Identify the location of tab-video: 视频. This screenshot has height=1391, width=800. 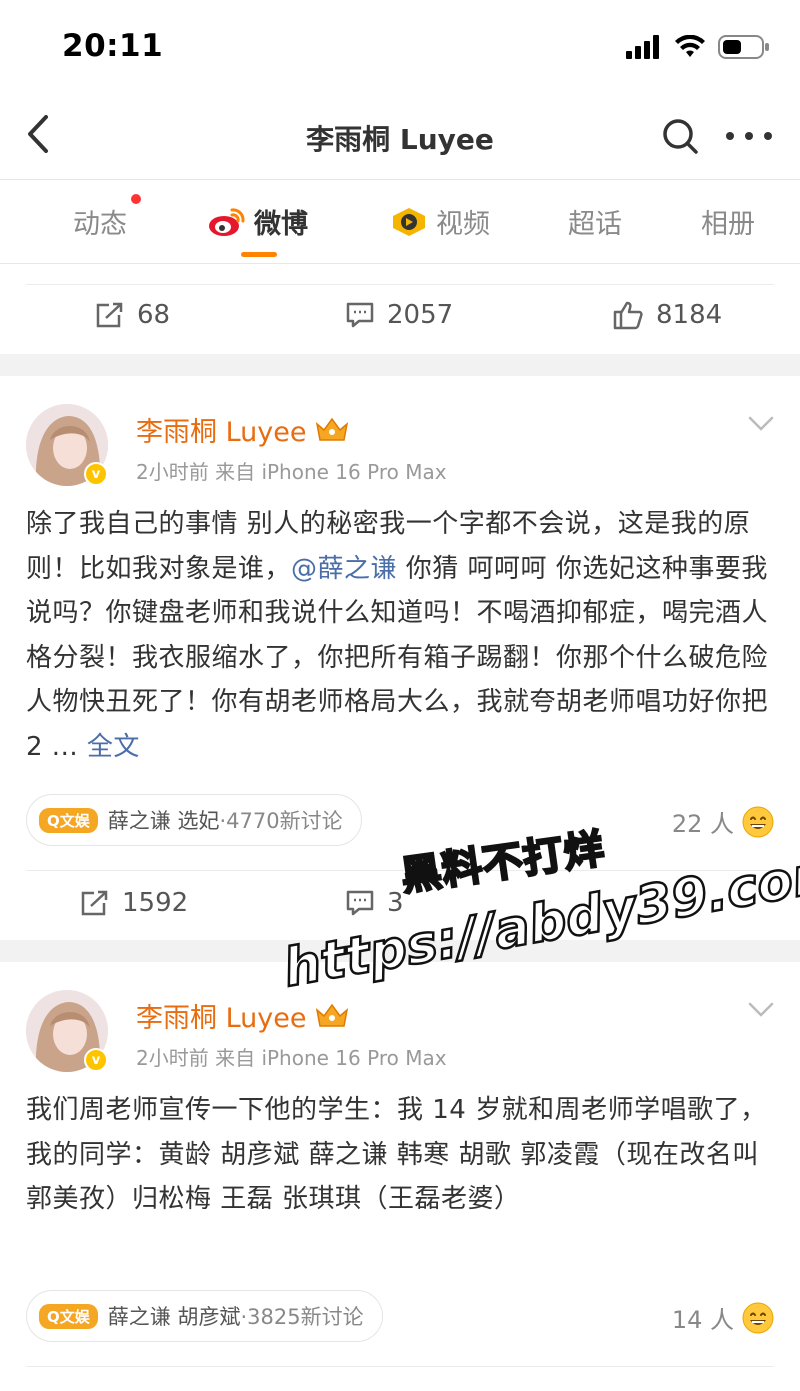
(440, 221).